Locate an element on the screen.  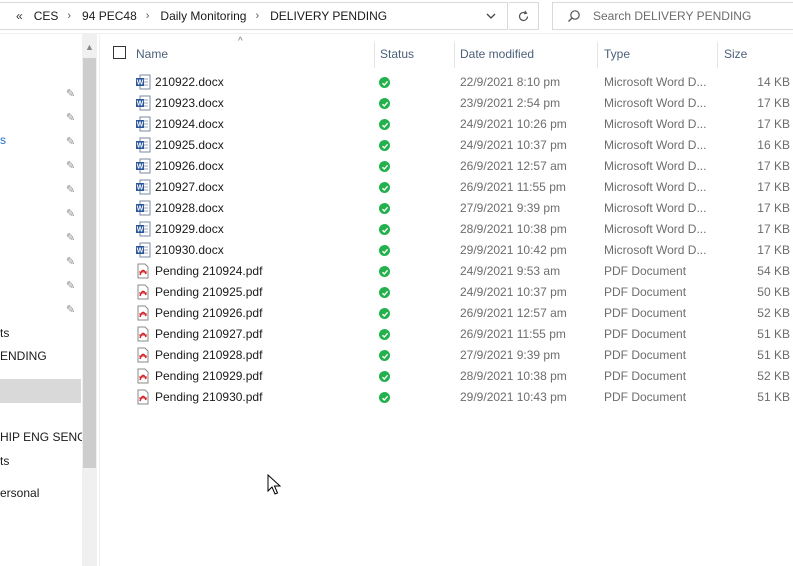
column-header-status: Status is located at coordinates (397, 54).